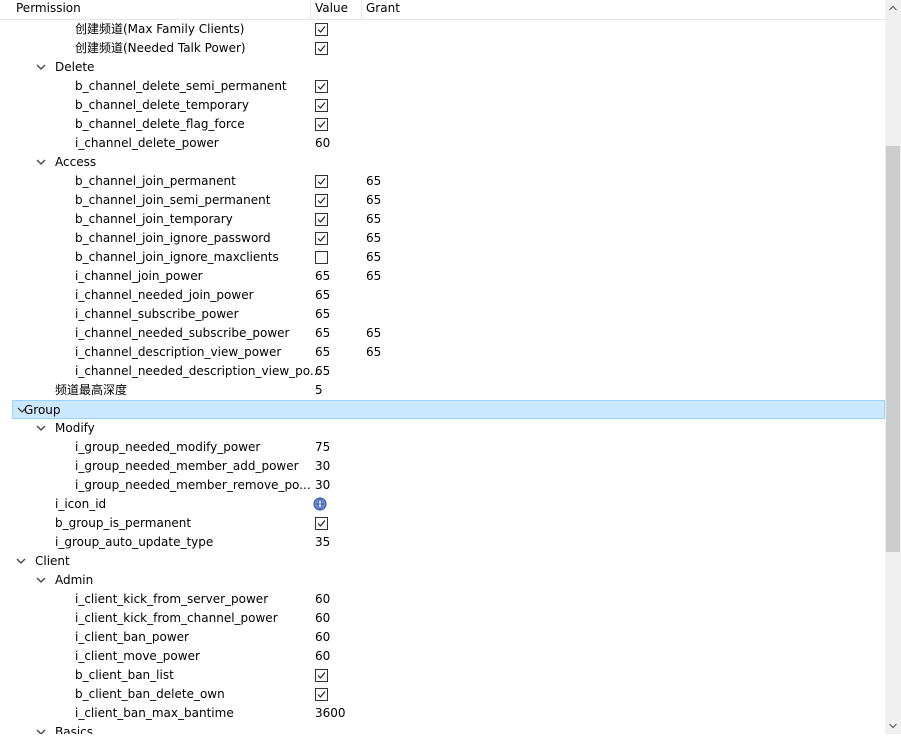  I want to click on permission-row: b_channel_join_permanent 65, so click(442, 181).